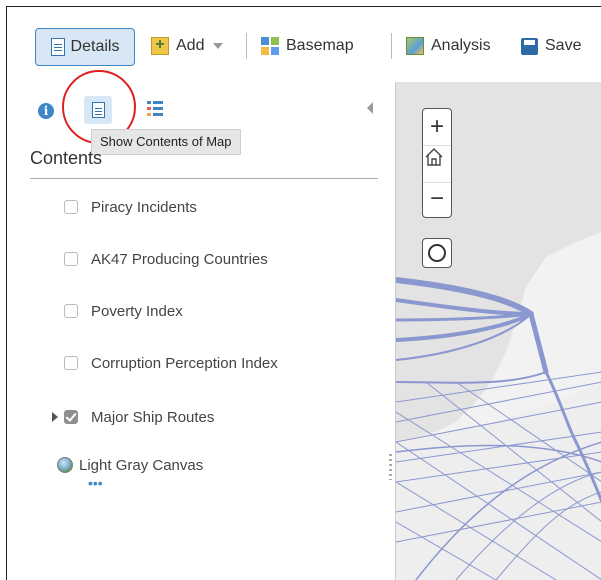 This screenshot has width=601, height=580. I want to click on basemap-layer-label: Light Gray Canvas, so click(141, 465).